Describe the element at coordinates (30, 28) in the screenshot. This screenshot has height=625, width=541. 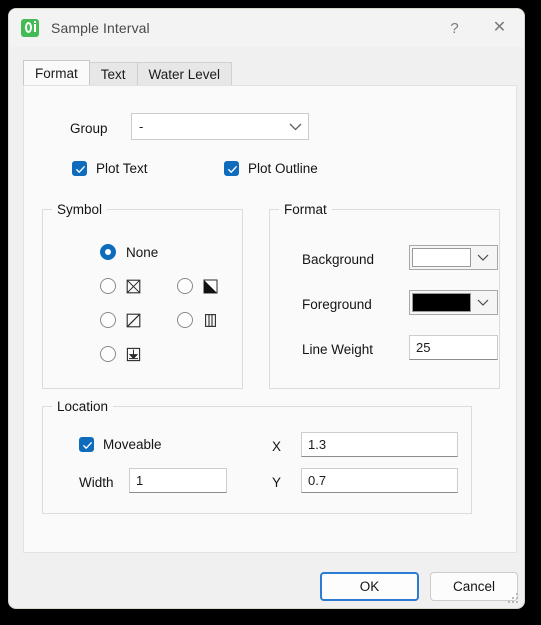
I see `app-icon` at that location.